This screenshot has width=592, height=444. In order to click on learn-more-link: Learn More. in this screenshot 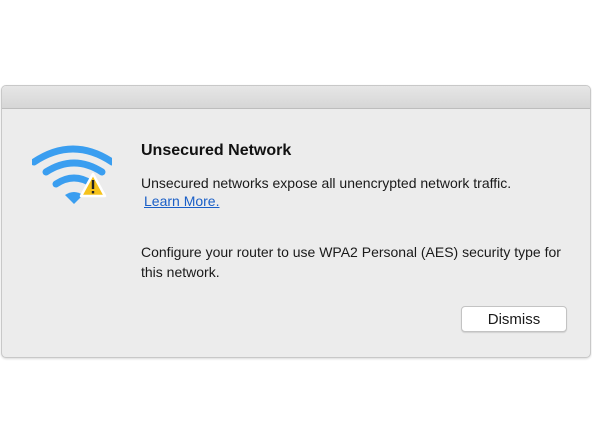, I will do `click(181, 201)`.